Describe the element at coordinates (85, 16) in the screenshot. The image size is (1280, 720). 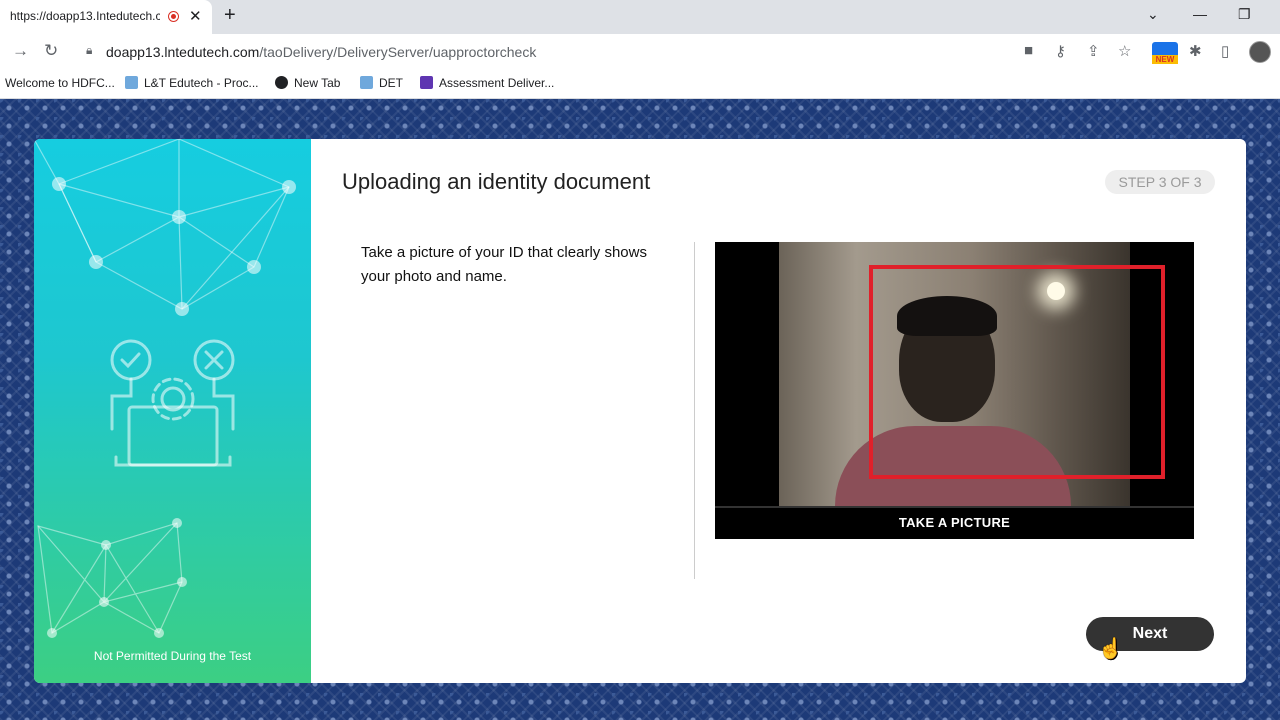
I see `tab-title: https://doapp13.Intedutech.c` at that location.